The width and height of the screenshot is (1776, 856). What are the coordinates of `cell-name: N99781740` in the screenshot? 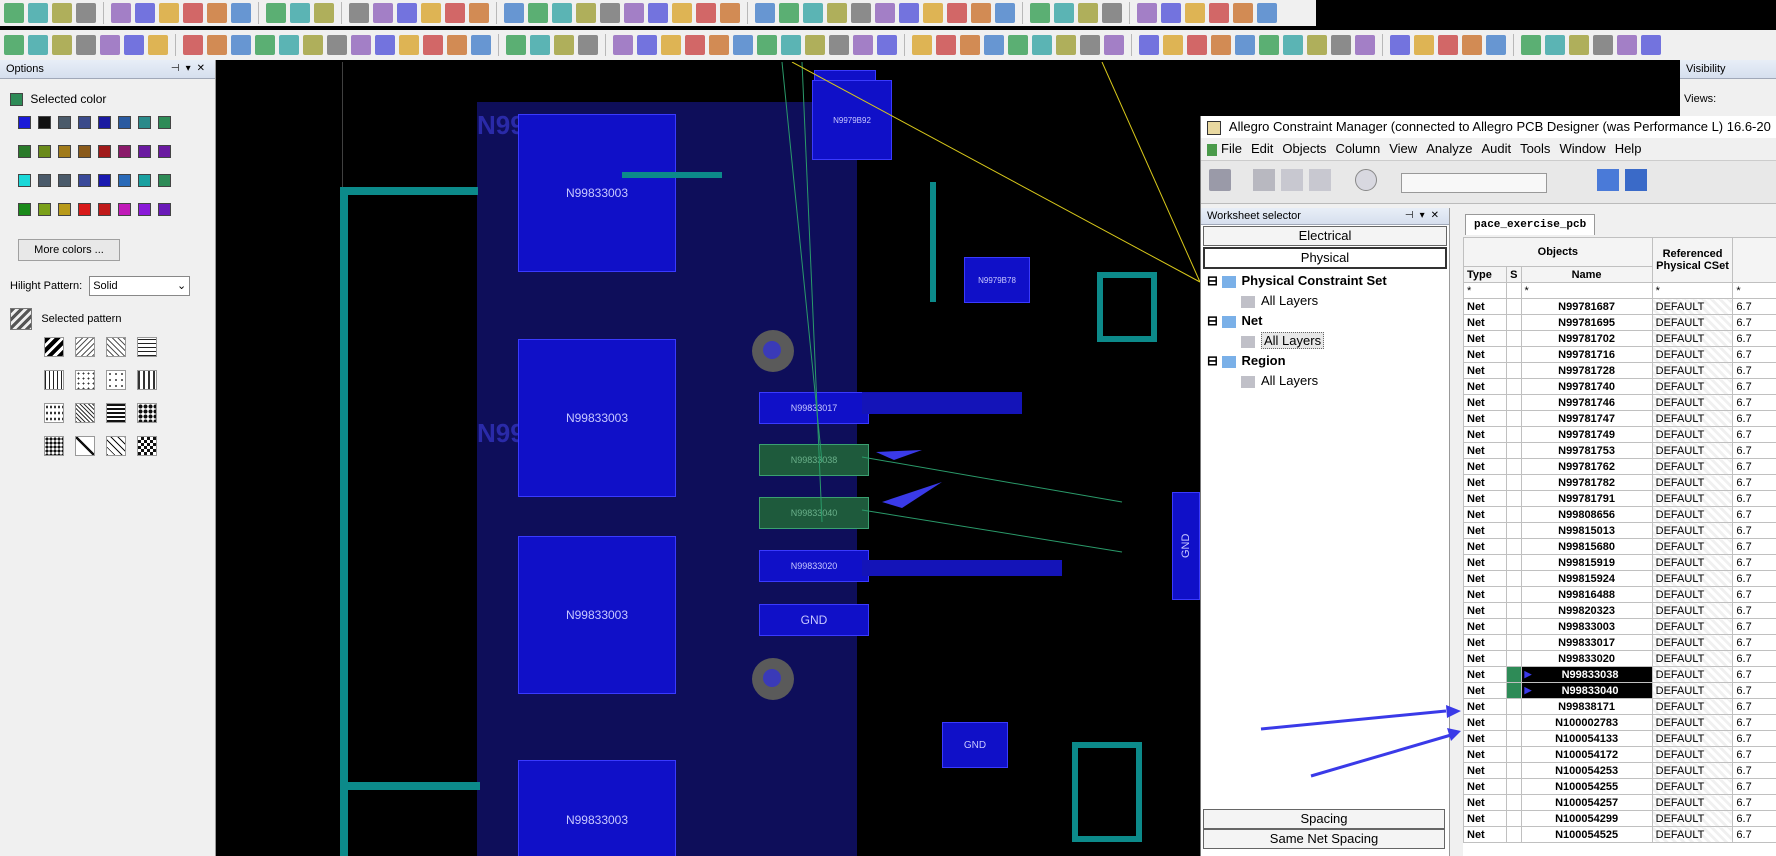 It's located at (1586, 386).